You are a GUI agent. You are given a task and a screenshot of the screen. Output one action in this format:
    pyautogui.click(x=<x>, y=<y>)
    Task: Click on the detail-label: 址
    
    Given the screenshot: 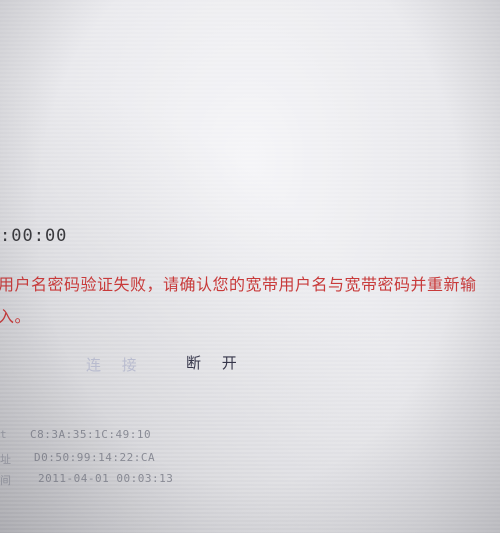 What is the action you would take?
    pyautogui.click(x=5, y=459)
    